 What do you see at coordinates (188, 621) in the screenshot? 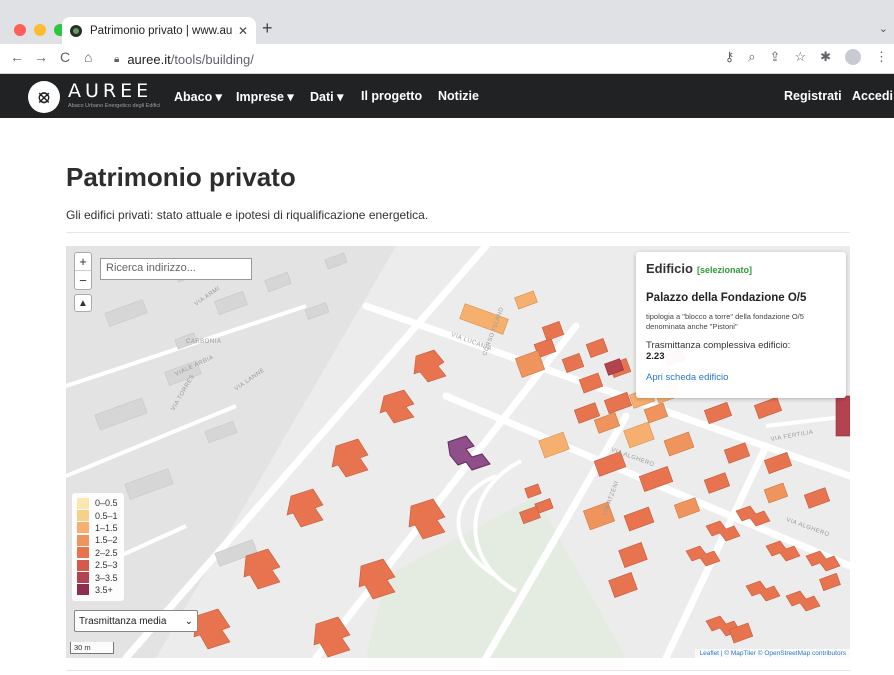
I see `chevron-down-icon: ⌄` at bounding box center [188, 621].